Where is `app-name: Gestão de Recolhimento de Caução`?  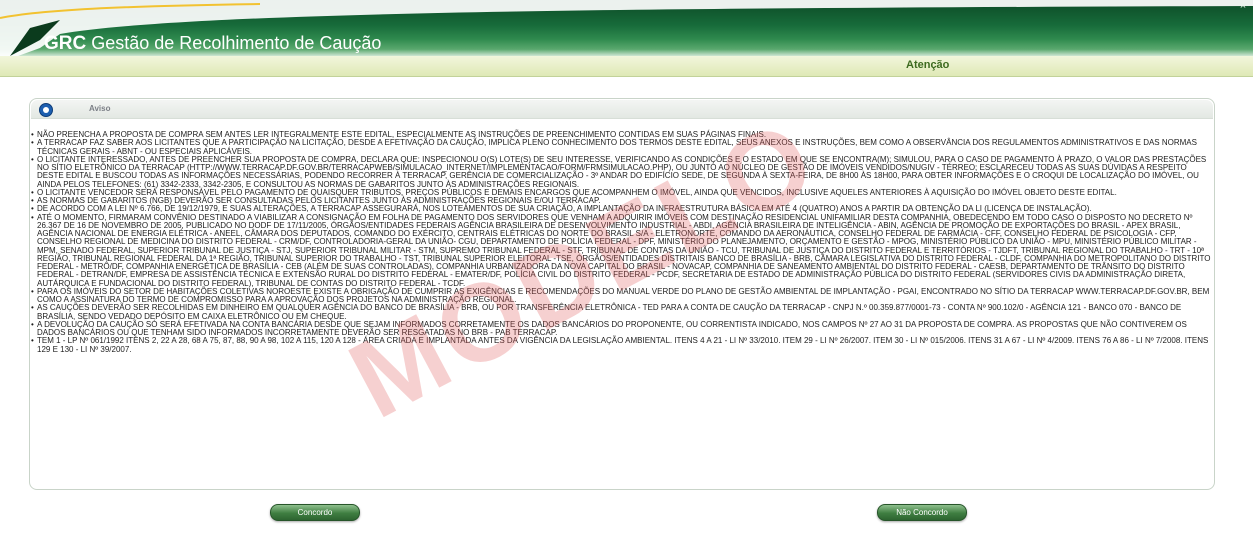
app-name: Gestão de Recolhimento de Caução is located at coordinates (236, 43).